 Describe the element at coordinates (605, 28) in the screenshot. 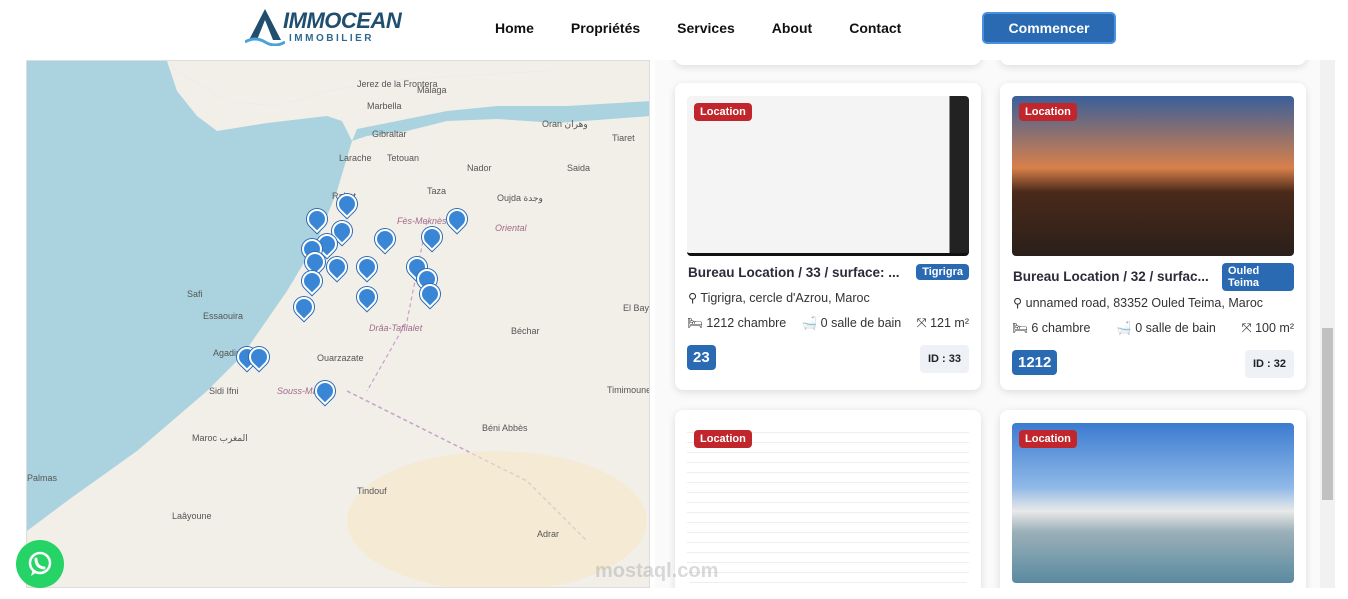

I see `nav-proprietes: Propriétés` at that location.